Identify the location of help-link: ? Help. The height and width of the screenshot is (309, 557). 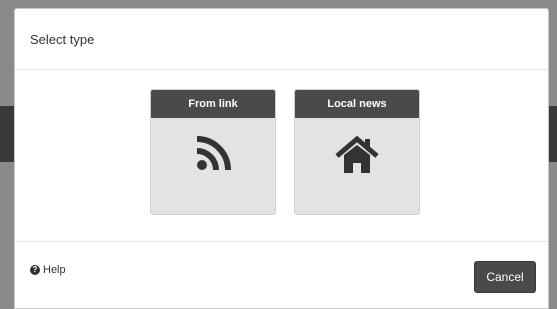
(48, 270).